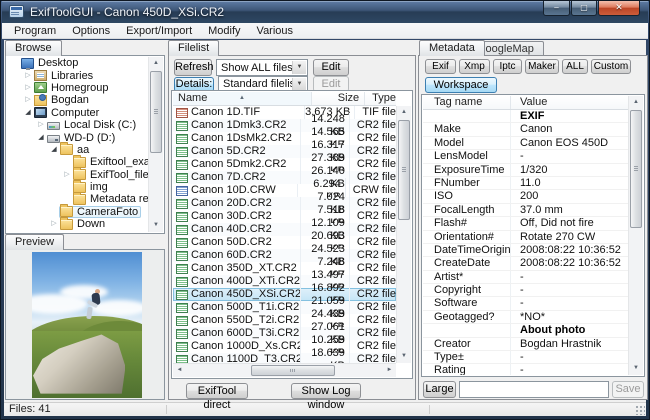 Image resolution: width=650 pixels, height=420 pixels. I want to click on file-row: Canon 1DsMk2.CR214.565 KBCR2 file, so click(284, 138).